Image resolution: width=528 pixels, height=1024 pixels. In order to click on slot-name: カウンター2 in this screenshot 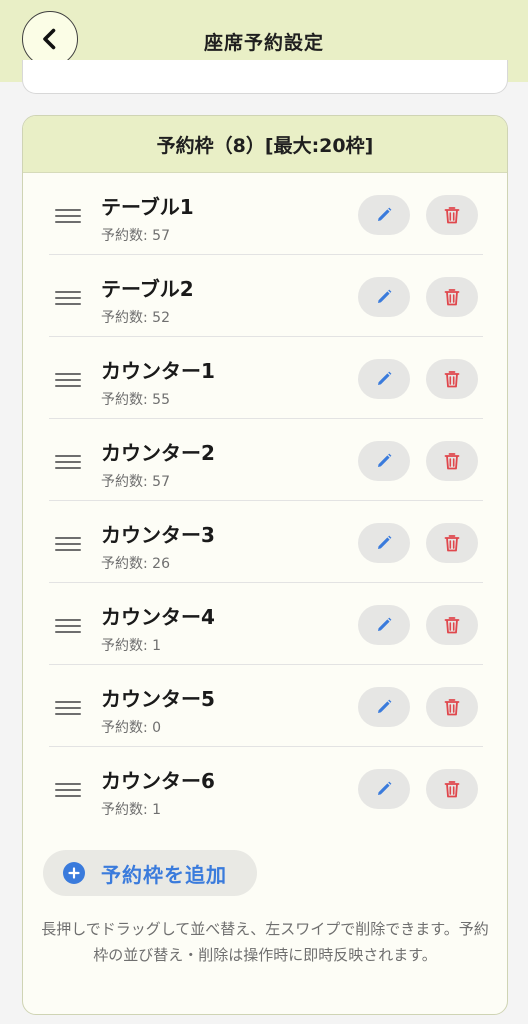, I will do `click(158, 453)`.